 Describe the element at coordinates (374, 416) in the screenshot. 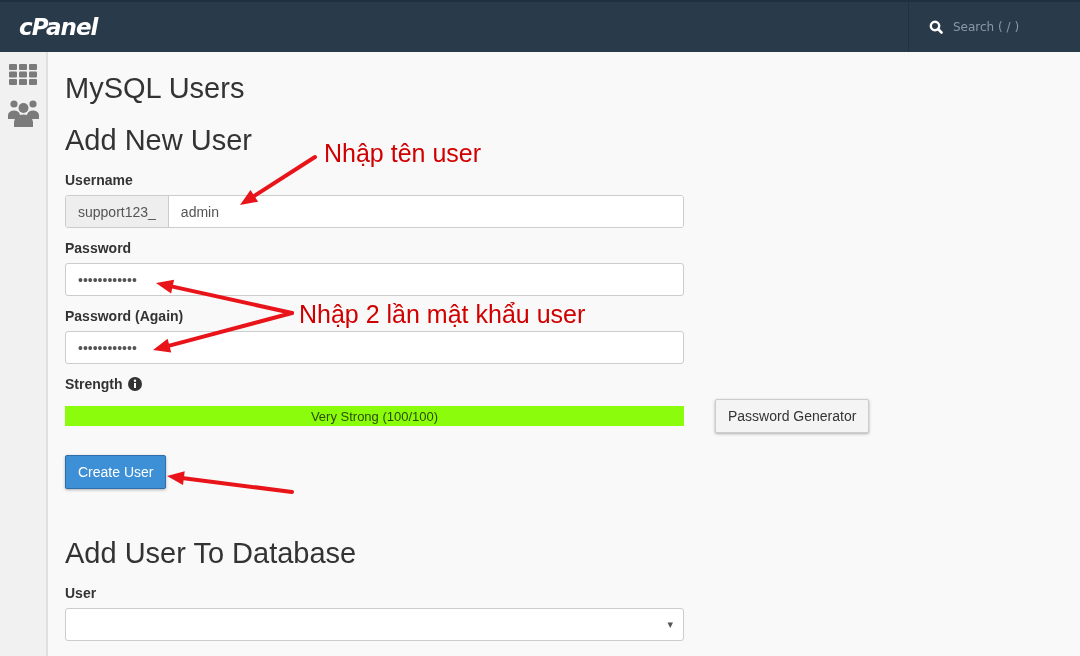

I see `strength-reading: Very Strong (100/100)` at that location.